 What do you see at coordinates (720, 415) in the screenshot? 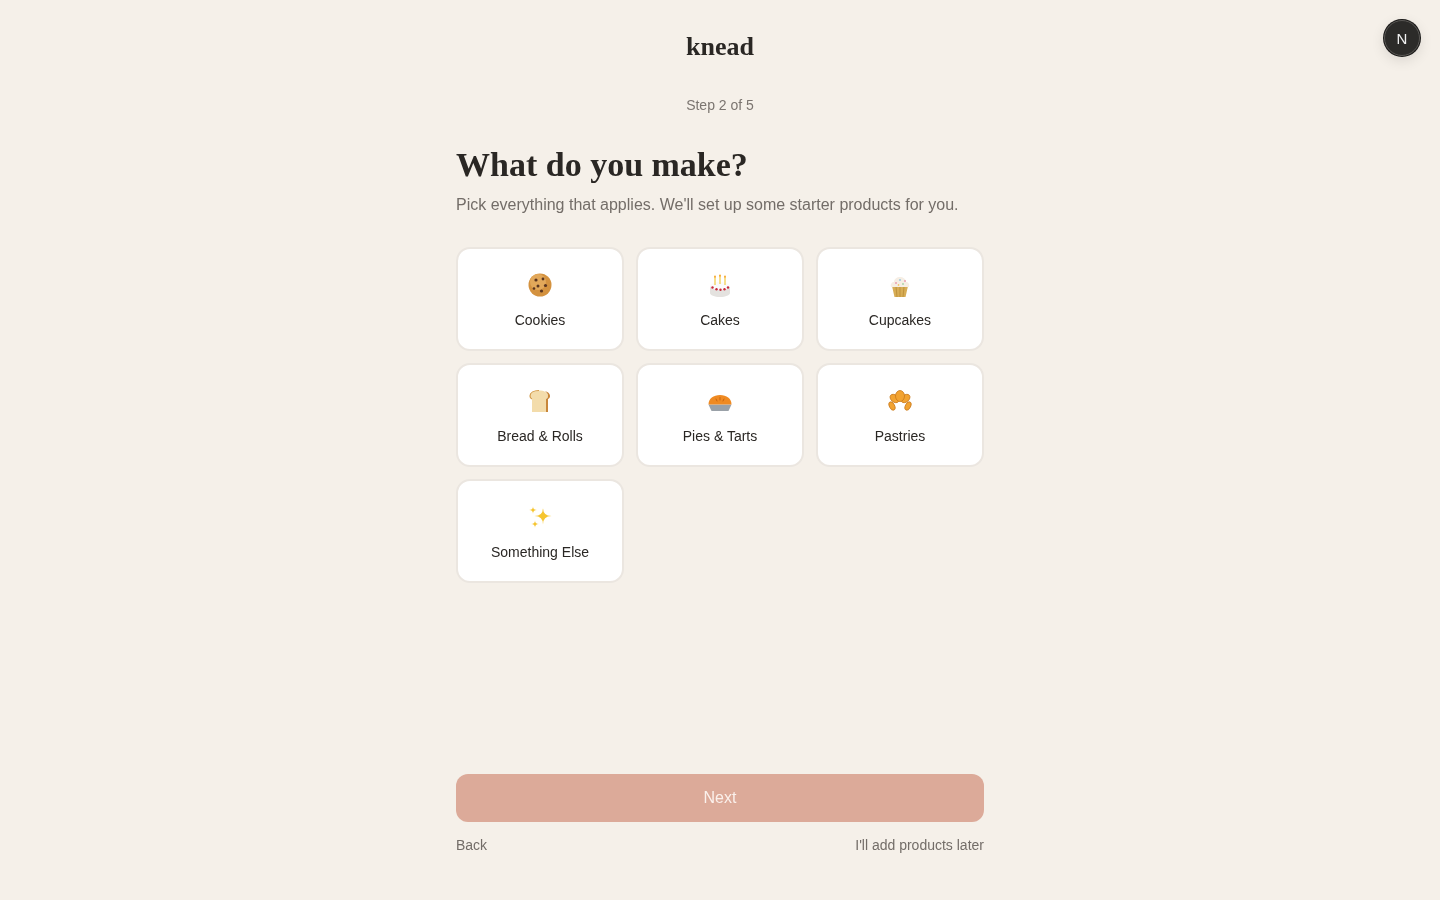
I see `category-card: Pies & Tarts` at bounding box center [720, 415].